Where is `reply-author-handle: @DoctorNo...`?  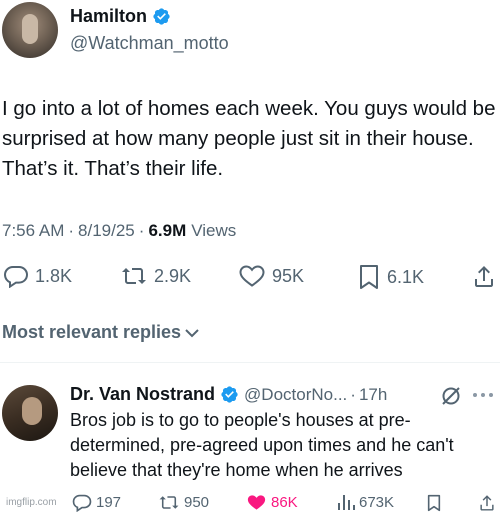 reply-author-handle: @DoctorNo... is located at coordinates (295, 395).